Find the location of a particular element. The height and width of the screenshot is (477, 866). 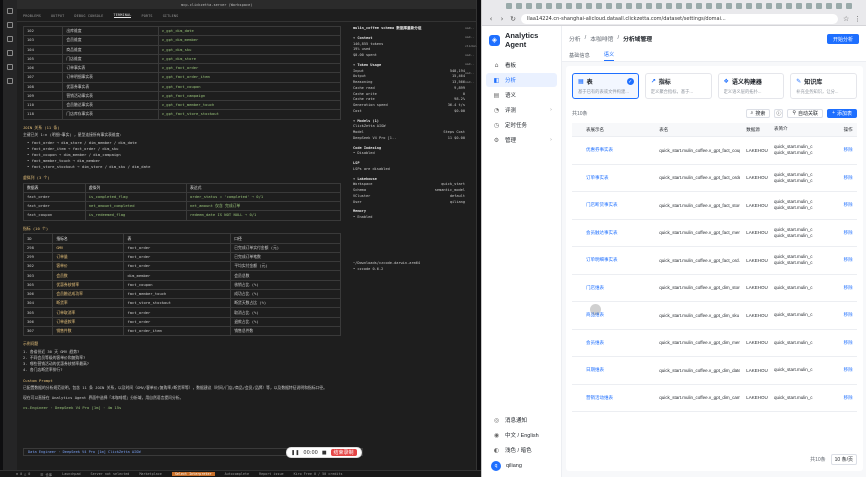

remote-icon is located at coordinates (10, 81).